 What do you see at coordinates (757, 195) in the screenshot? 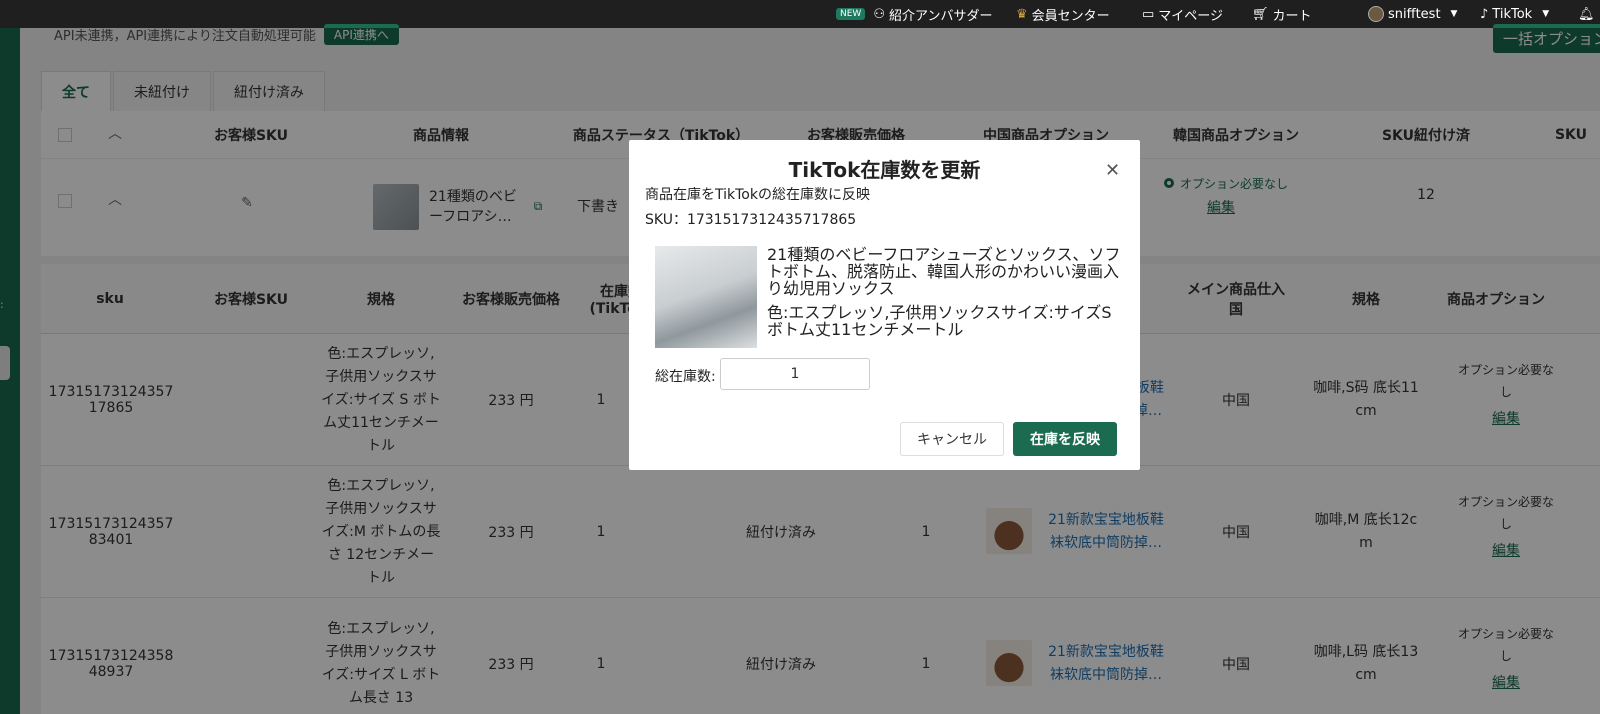
I see `modal-subtitle: 商品在庫をTikTokの総在庫数に反映` at bounding box center [757, 195].